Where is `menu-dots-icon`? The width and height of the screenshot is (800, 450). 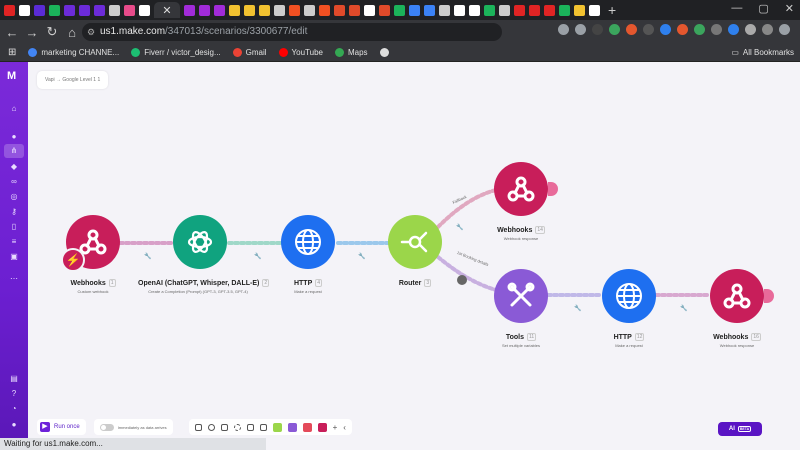 menu-dots-icon is located at coordinates (784, 29).